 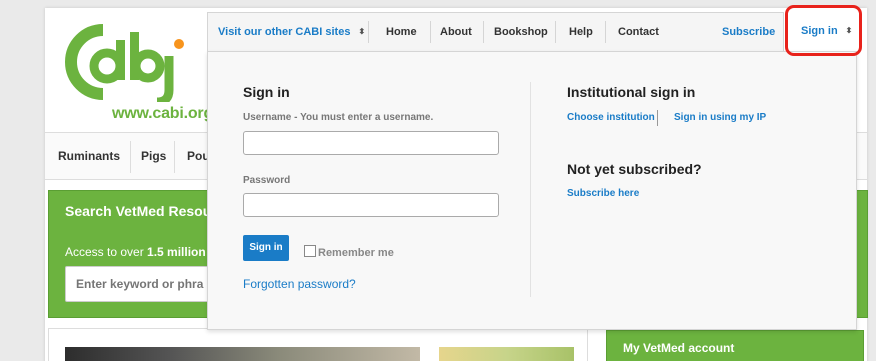 I want to click on other-cabi-sites-menu: Visit our other CABI sites ⬍, so click(x=291, y=32).